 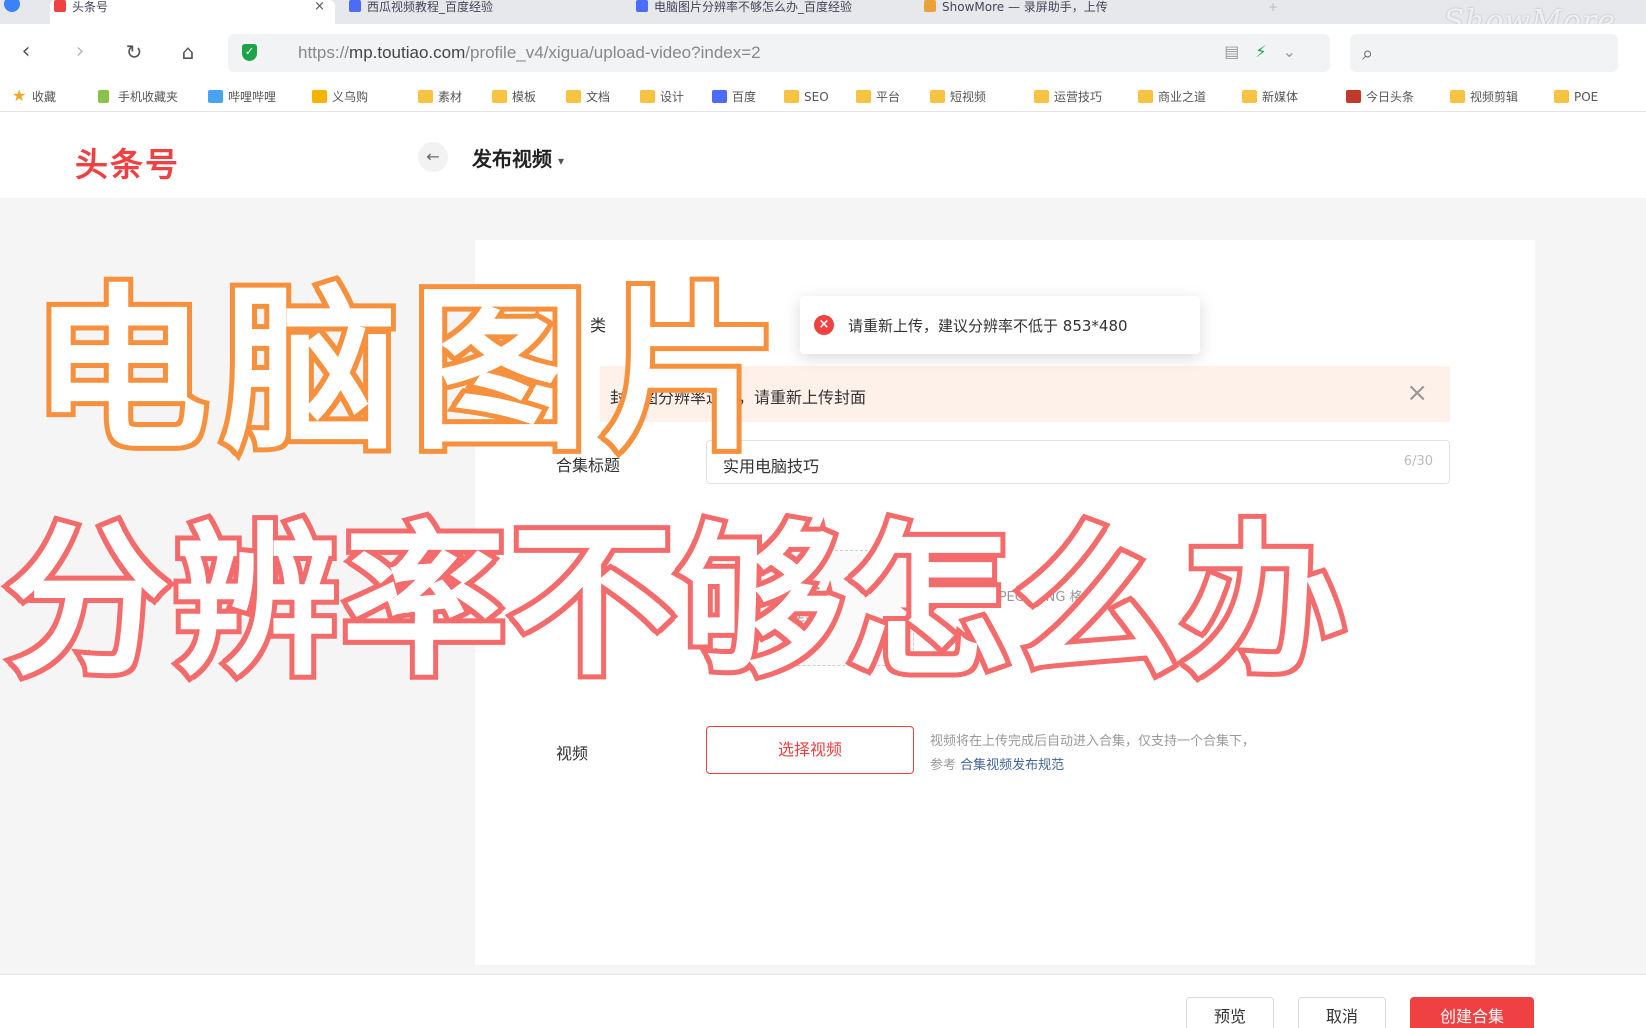 What do you see at coordinates (192, 12) in the screenshot?
I see `tab-toutiao: 头条号 ×` at bounding box center [192, 12].